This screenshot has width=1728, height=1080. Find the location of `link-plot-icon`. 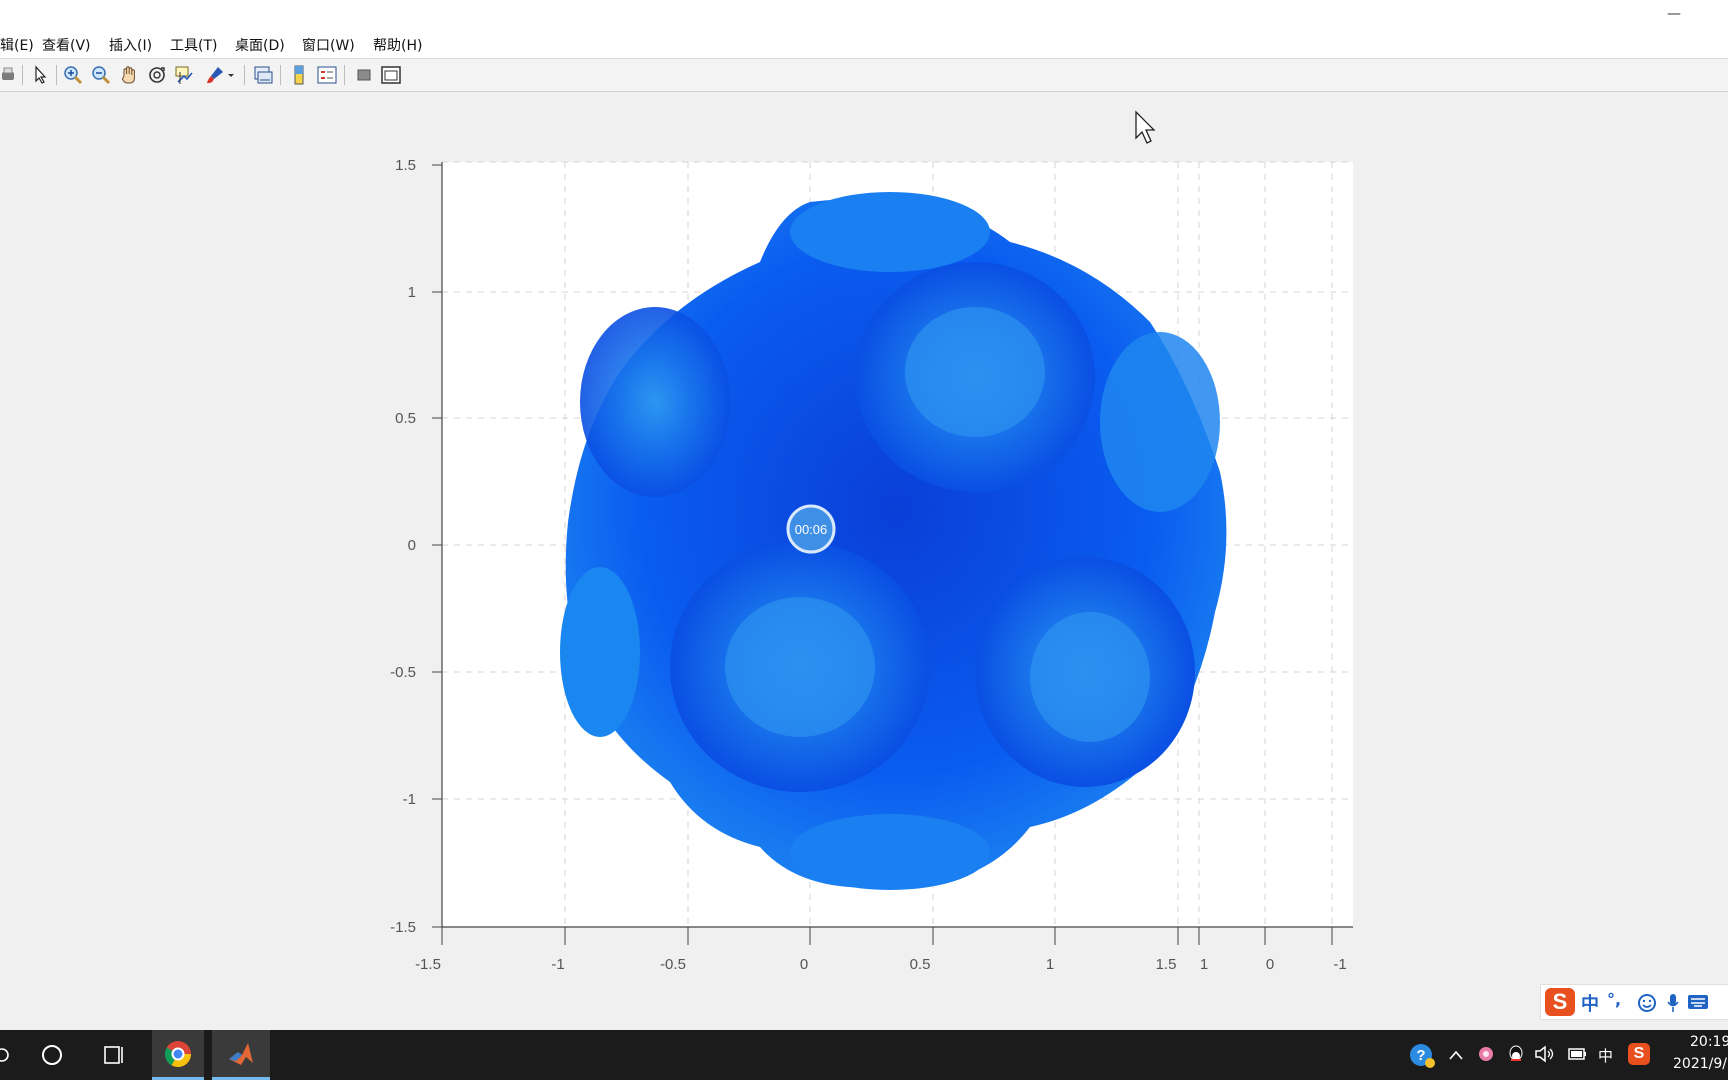

link-plot-icon is located at coordinates (263, 75).